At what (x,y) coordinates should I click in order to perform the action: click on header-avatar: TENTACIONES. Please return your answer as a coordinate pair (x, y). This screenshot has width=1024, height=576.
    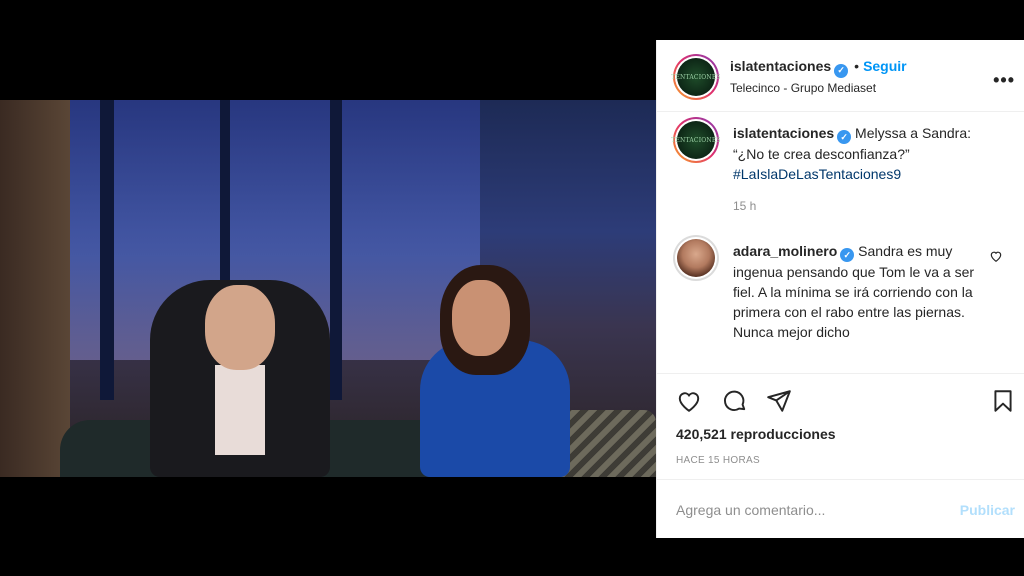
    Looking at the image, I should click on (696, 77).